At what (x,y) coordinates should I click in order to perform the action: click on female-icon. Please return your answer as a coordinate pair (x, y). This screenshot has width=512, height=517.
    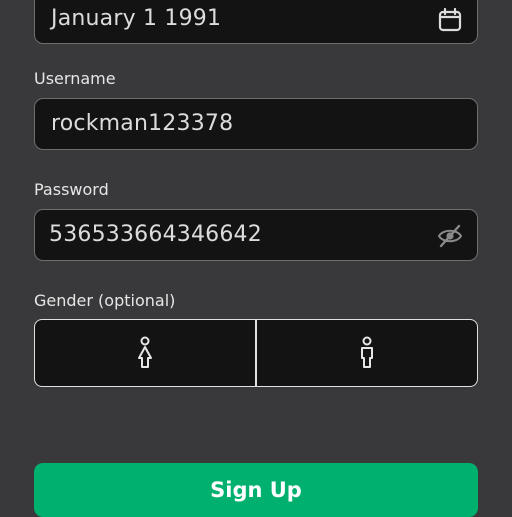
    Looking at the image, I should click on (145, 352).